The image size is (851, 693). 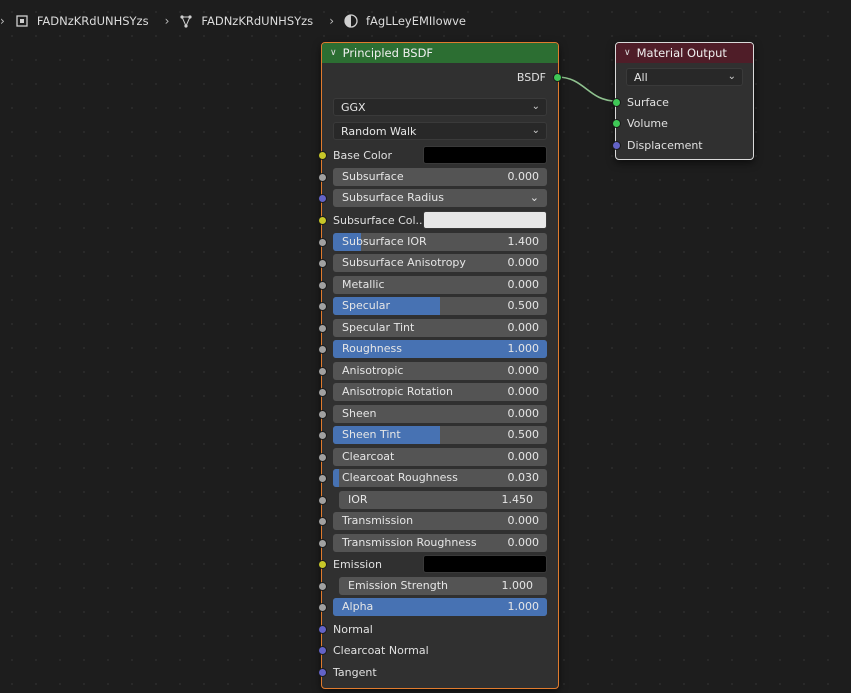 I want to click on socket-metallic, so click(x=322, y=285).